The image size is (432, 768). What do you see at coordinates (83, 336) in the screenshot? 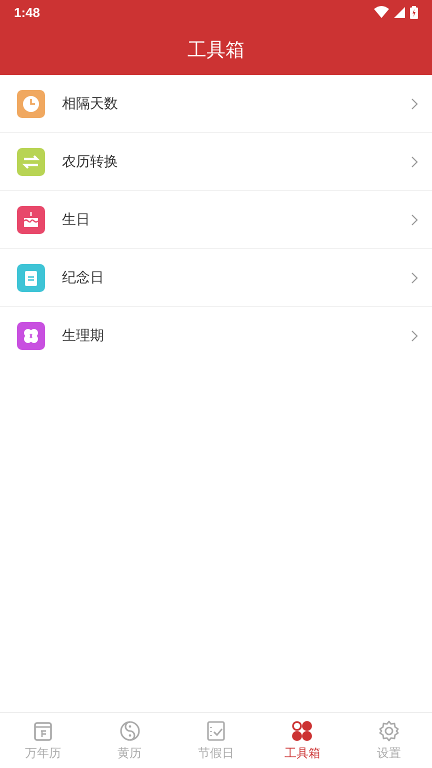
I see `tool-label: 生理期` at bounding box center [83, 336].